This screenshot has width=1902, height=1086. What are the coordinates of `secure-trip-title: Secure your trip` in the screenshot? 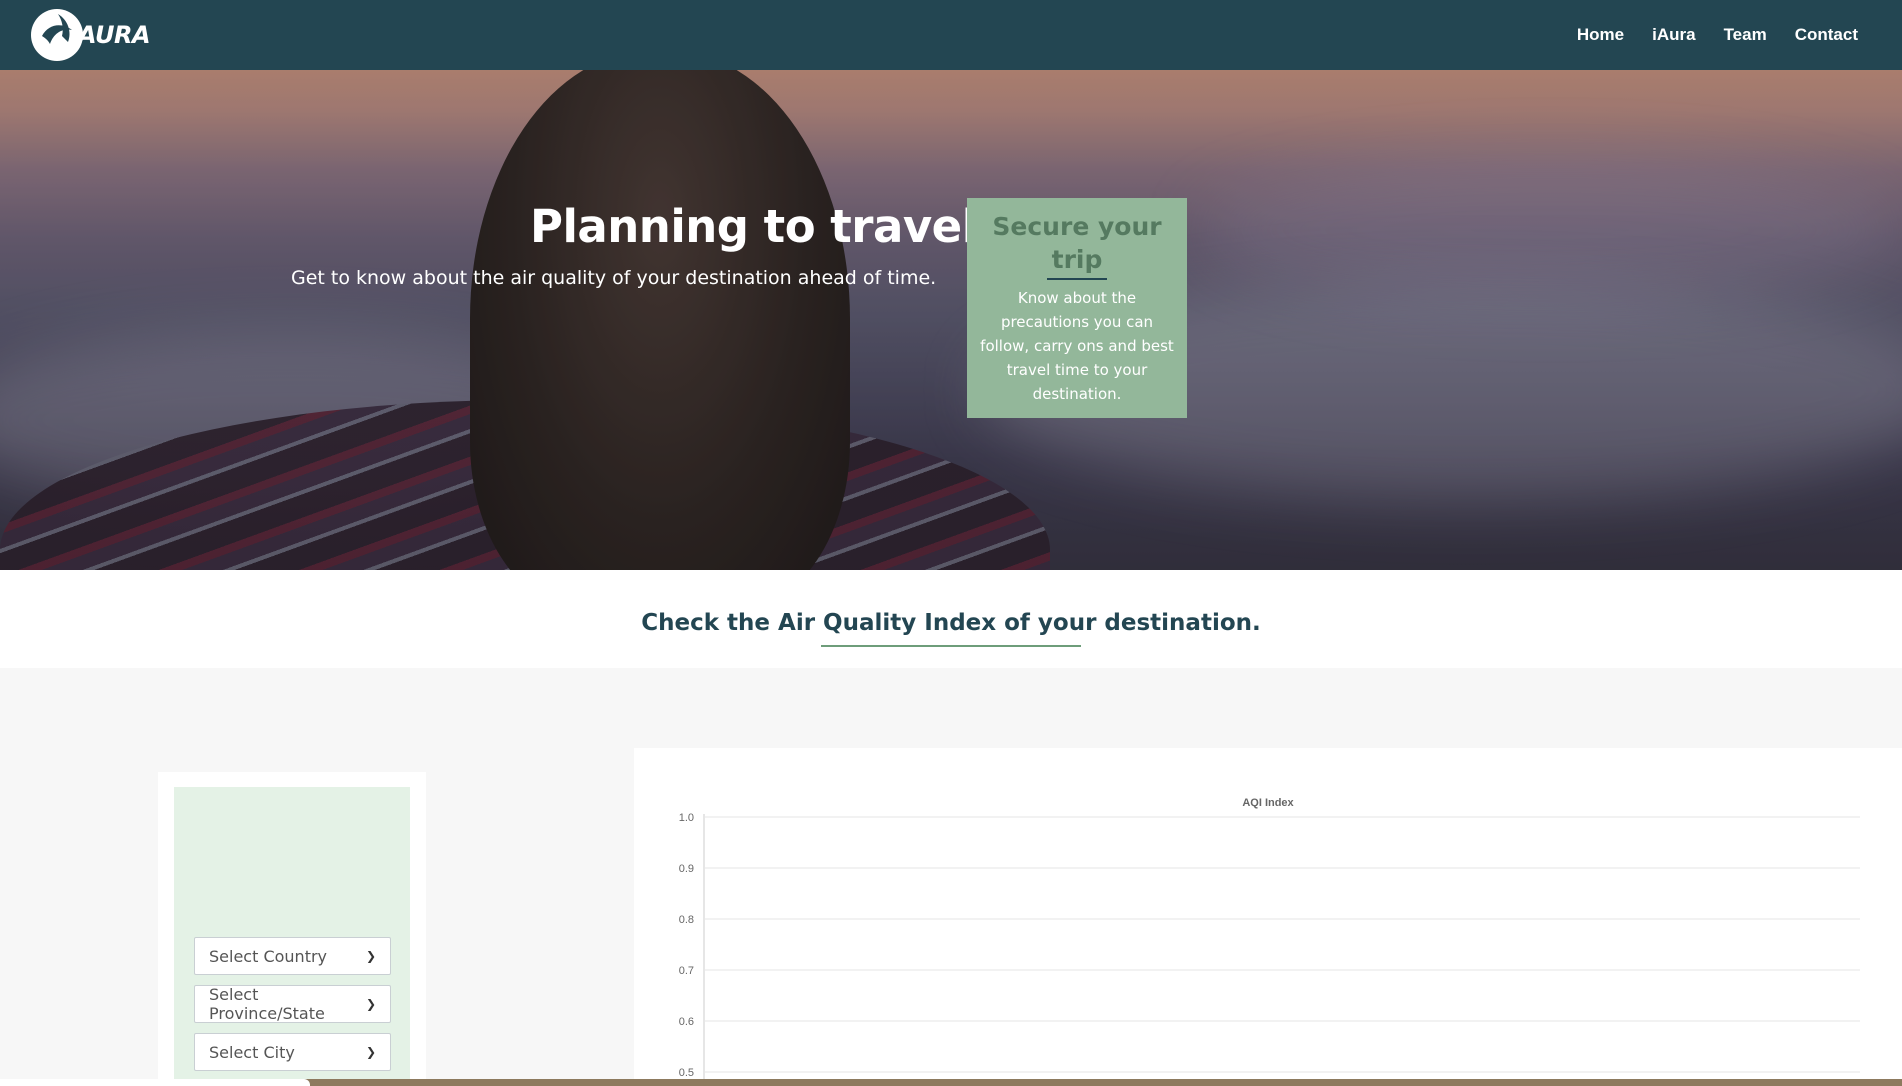 It's located at (1077, 243).